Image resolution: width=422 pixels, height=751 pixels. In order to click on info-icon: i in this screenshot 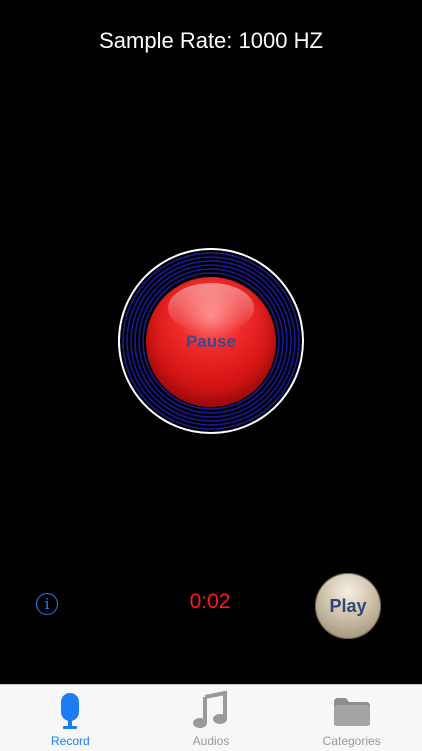, I will do `click(47, 604)`.